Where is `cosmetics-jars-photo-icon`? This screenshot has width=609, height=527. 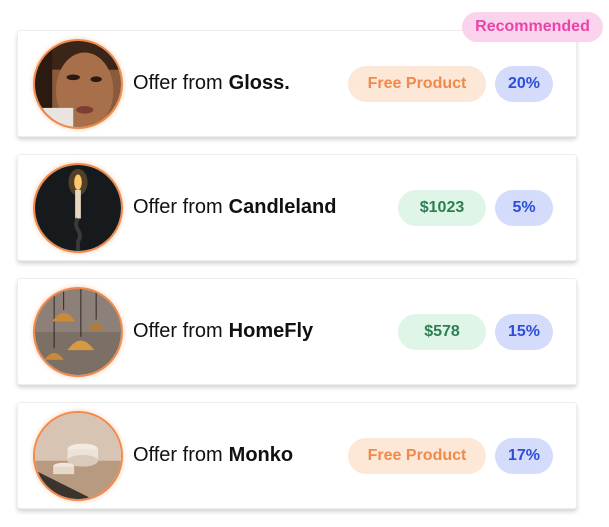
cosmetics-jars-photo-icon is located at coordinates (78, 456).